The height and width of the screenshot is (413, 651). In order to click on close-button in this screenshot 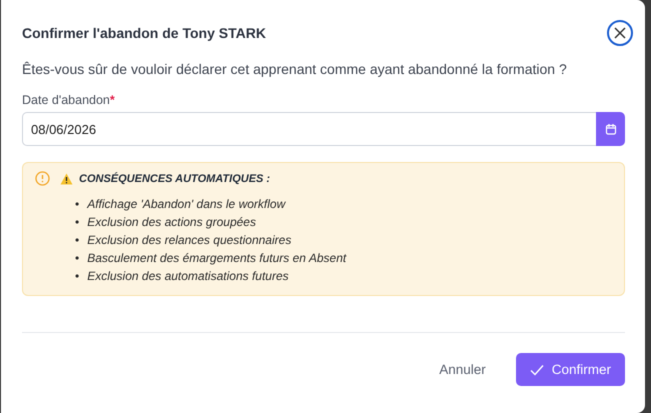, I will do `click(620, 33)`.